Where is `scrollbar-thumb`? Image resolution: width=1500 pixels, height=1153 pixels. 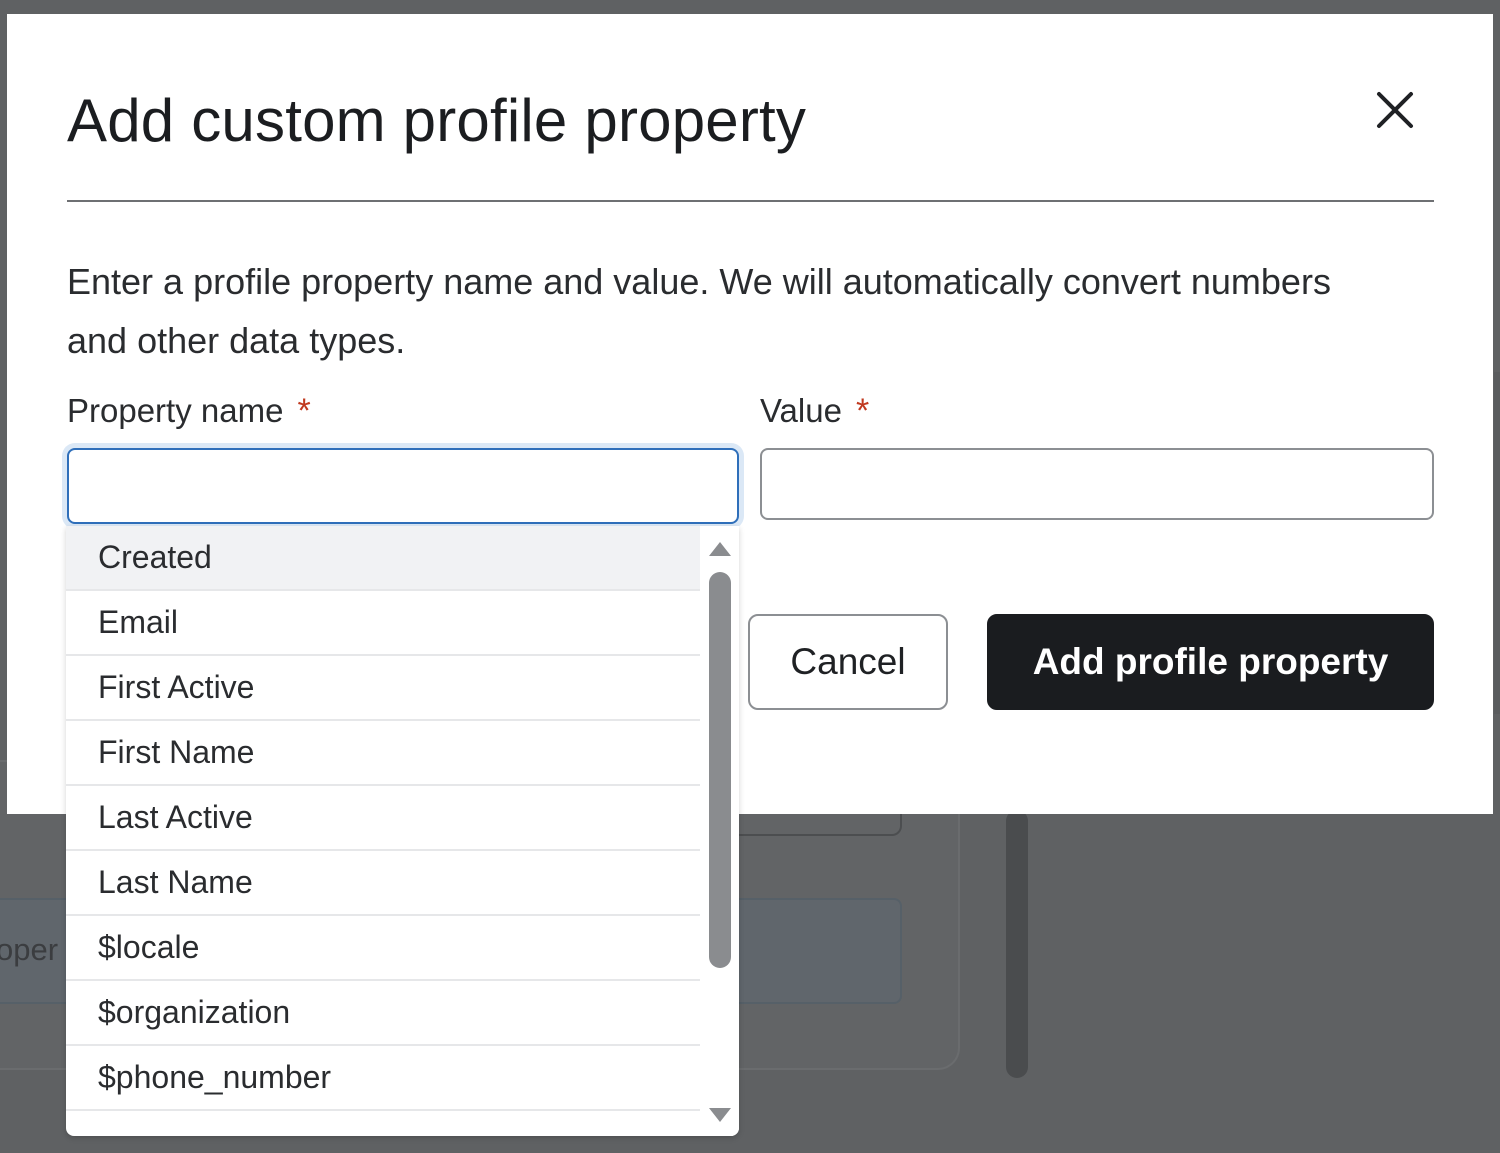
scrollbar-thumb is located at coordinates (720, 770).